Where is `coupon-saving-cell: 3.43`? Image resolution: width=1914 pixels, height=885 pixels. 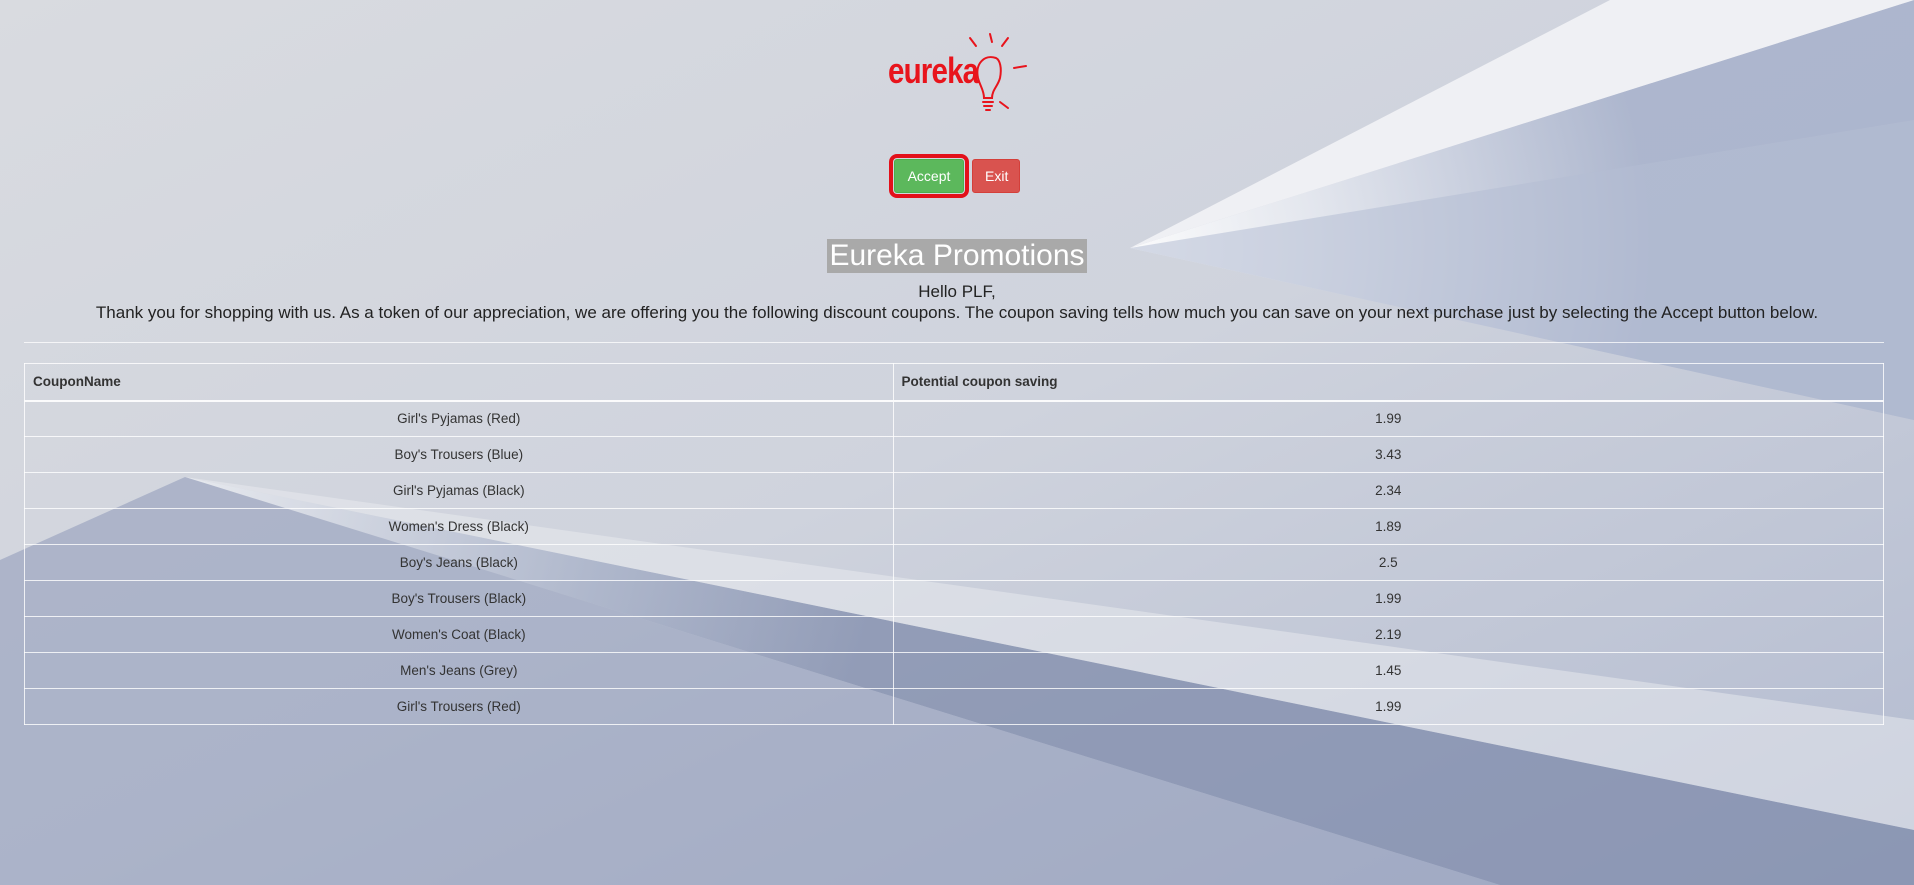
coupon-saving-cell: 3.43 is located at coordinates (1388, 454).